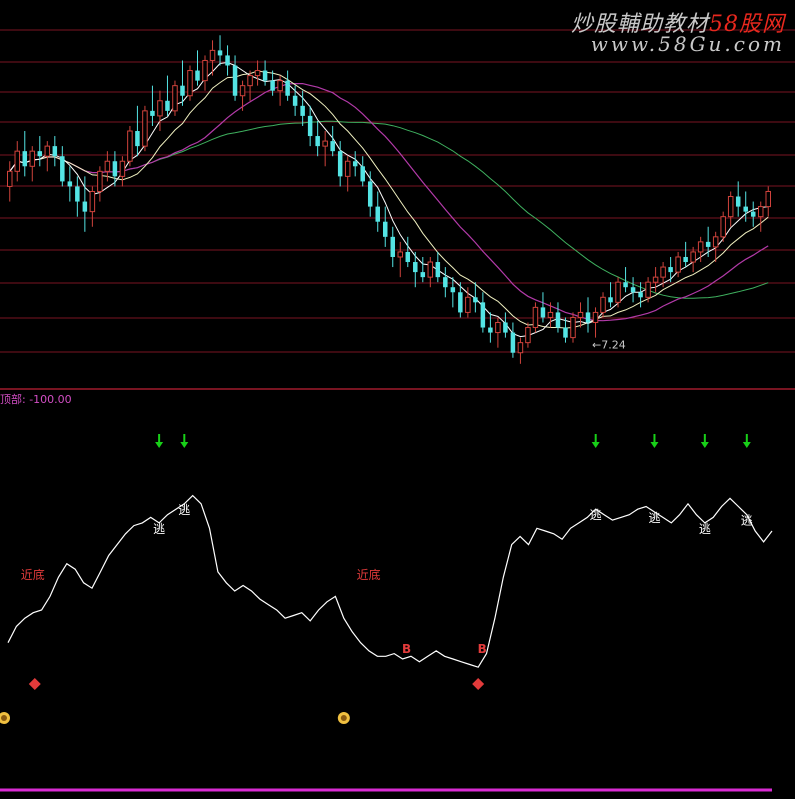 This screenshot has width=795, height=799. What do you see at coordinates (406, 649) in the screenshot?
I see `buy-label: B` at bounding box center [406, 649].